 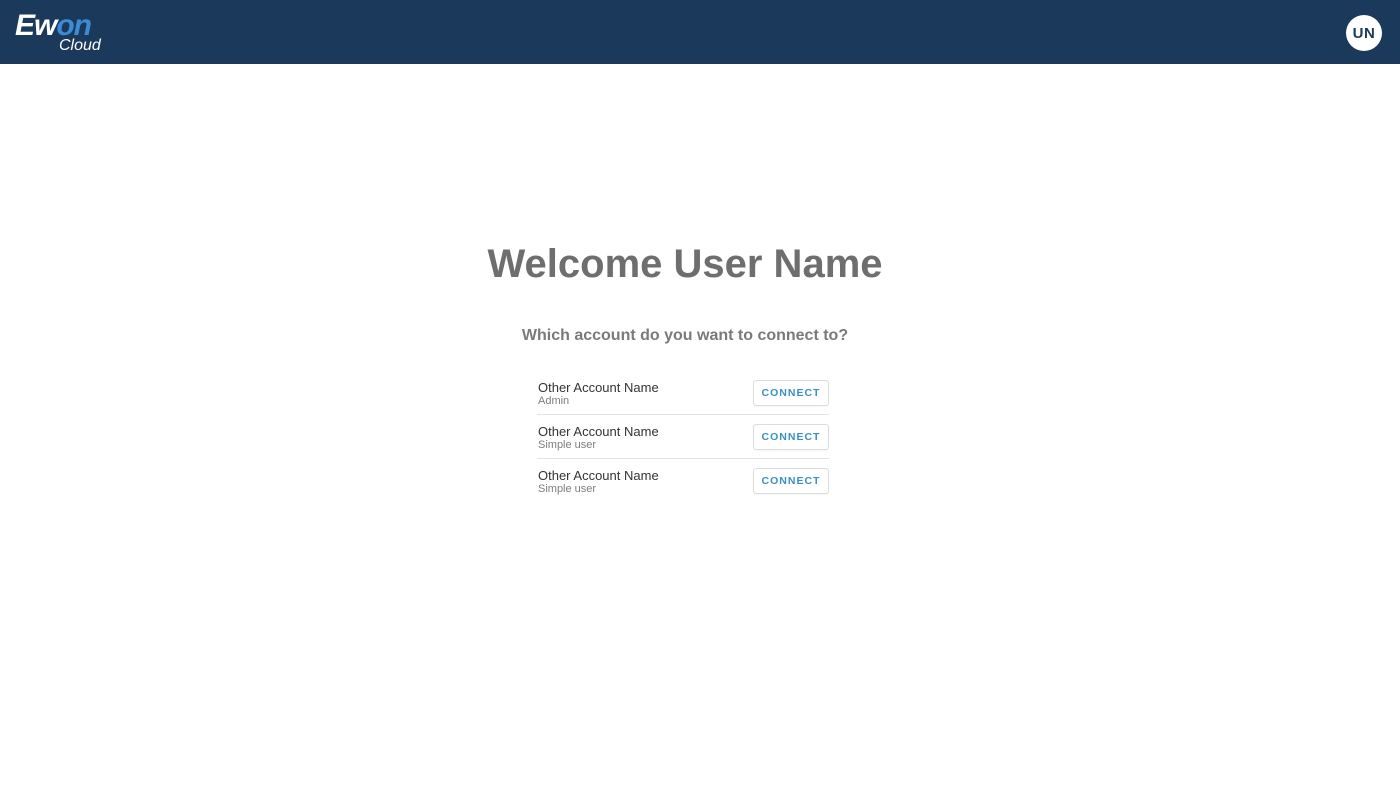 What do you see at coordinates (554, 401) in the screenshot?
I see `account-role: Admin` at bounding box center [554, 401].